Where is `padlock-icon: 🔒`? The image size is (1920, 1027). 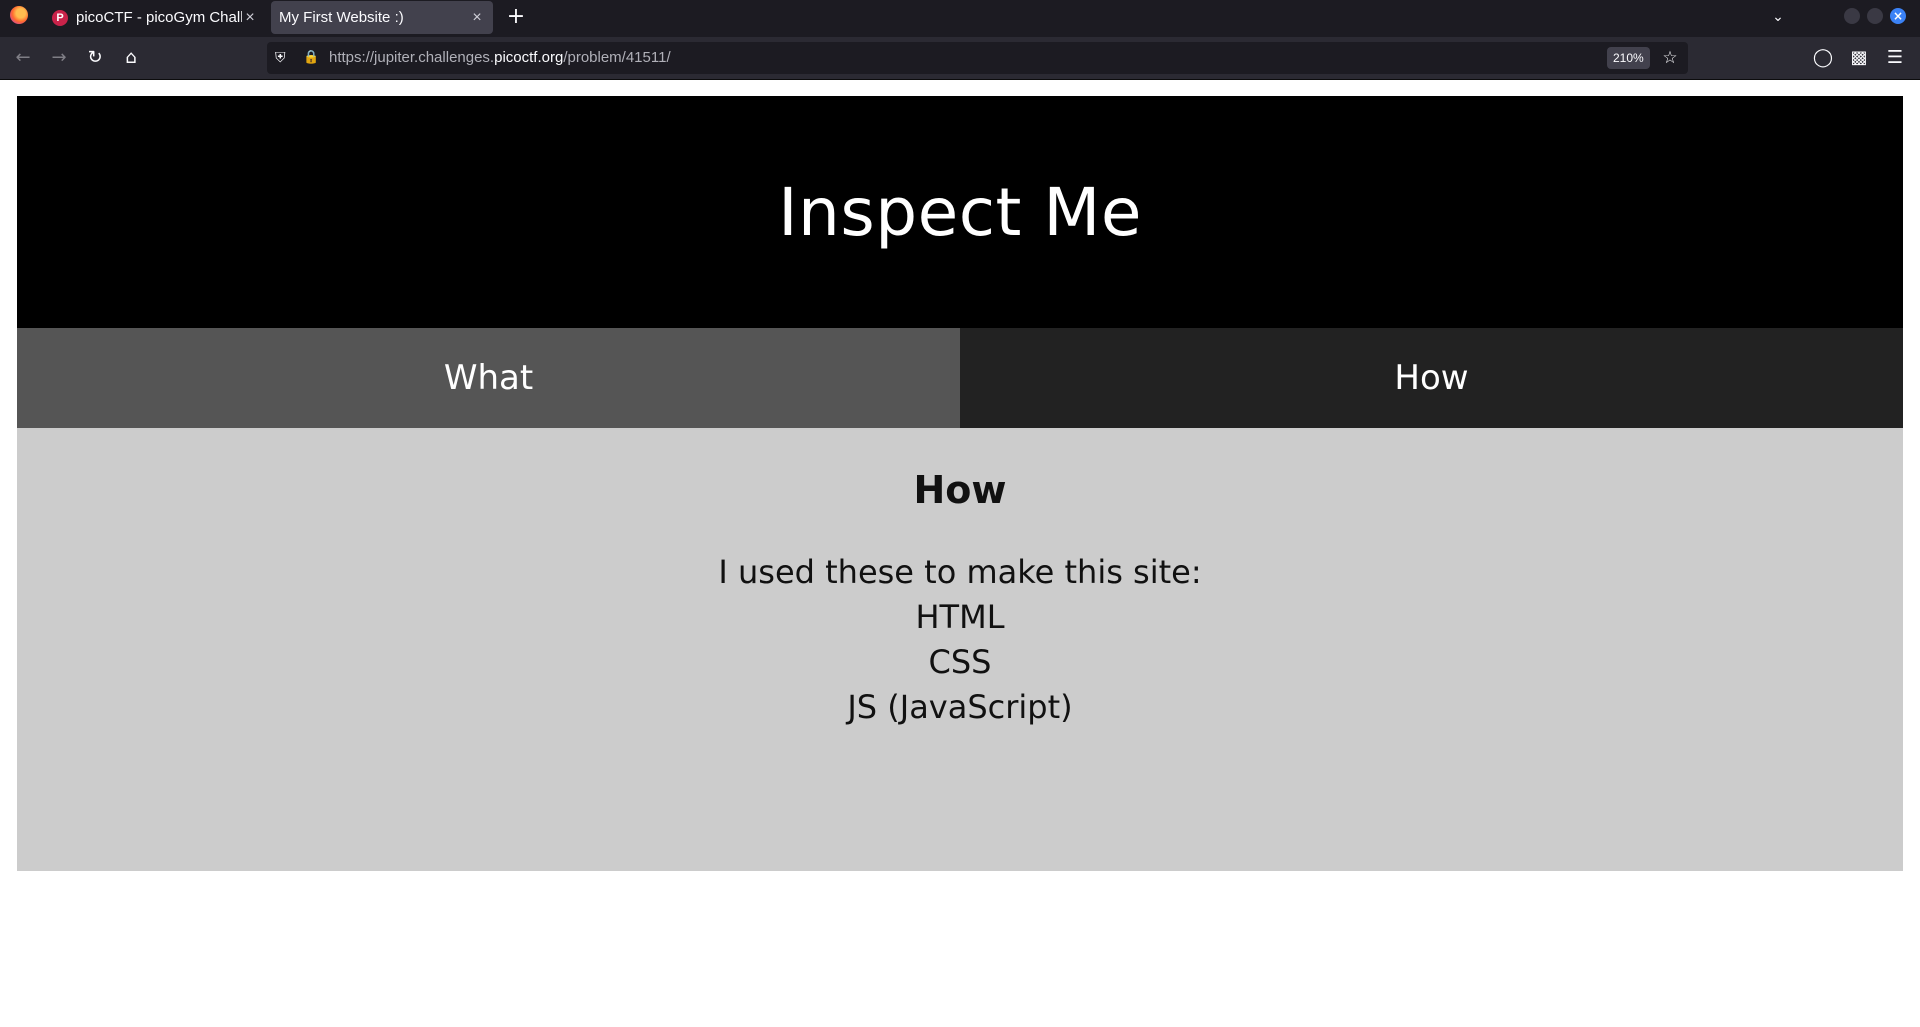
padlock-icon: 🔒 is located at coordinates (311, 58).